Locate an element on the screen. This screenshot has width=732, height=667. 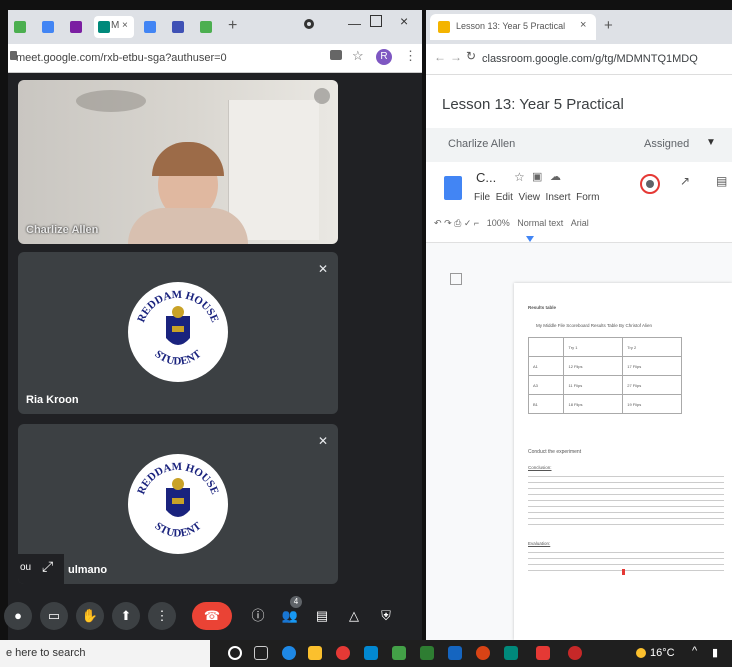
bookmark-star-icon: ☆ is located at coordinates (358, 56).